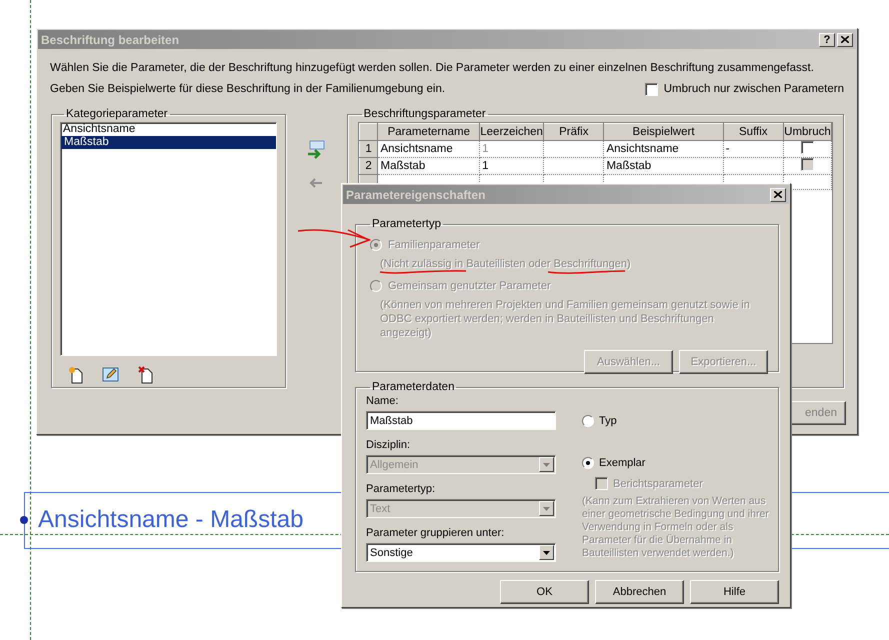 This screenshot has width=889, height=640. What do you see at coordinates (734, 592) in the screenshot?
I see `dialog-button: Hilfe` at bounding box center [734, 592].